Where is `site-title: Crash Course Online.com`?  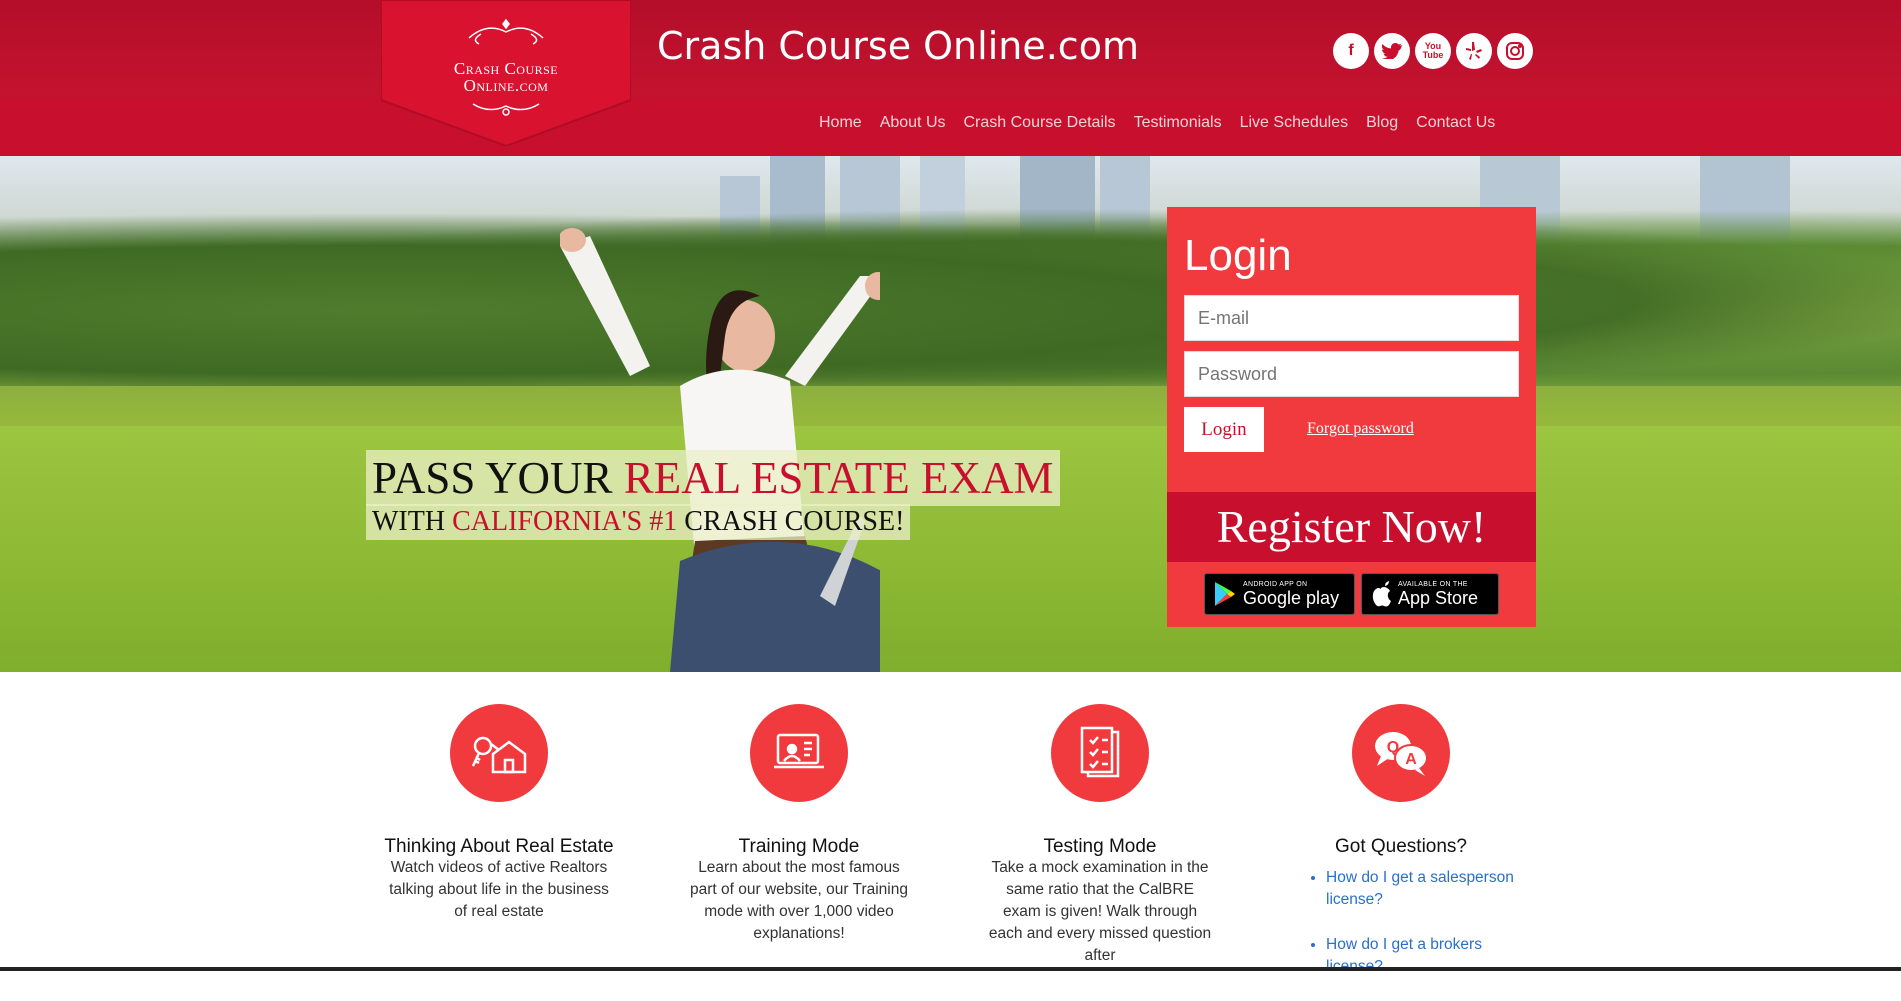
site-title: Crash Course Online.com is located at coordinates (898, 46).